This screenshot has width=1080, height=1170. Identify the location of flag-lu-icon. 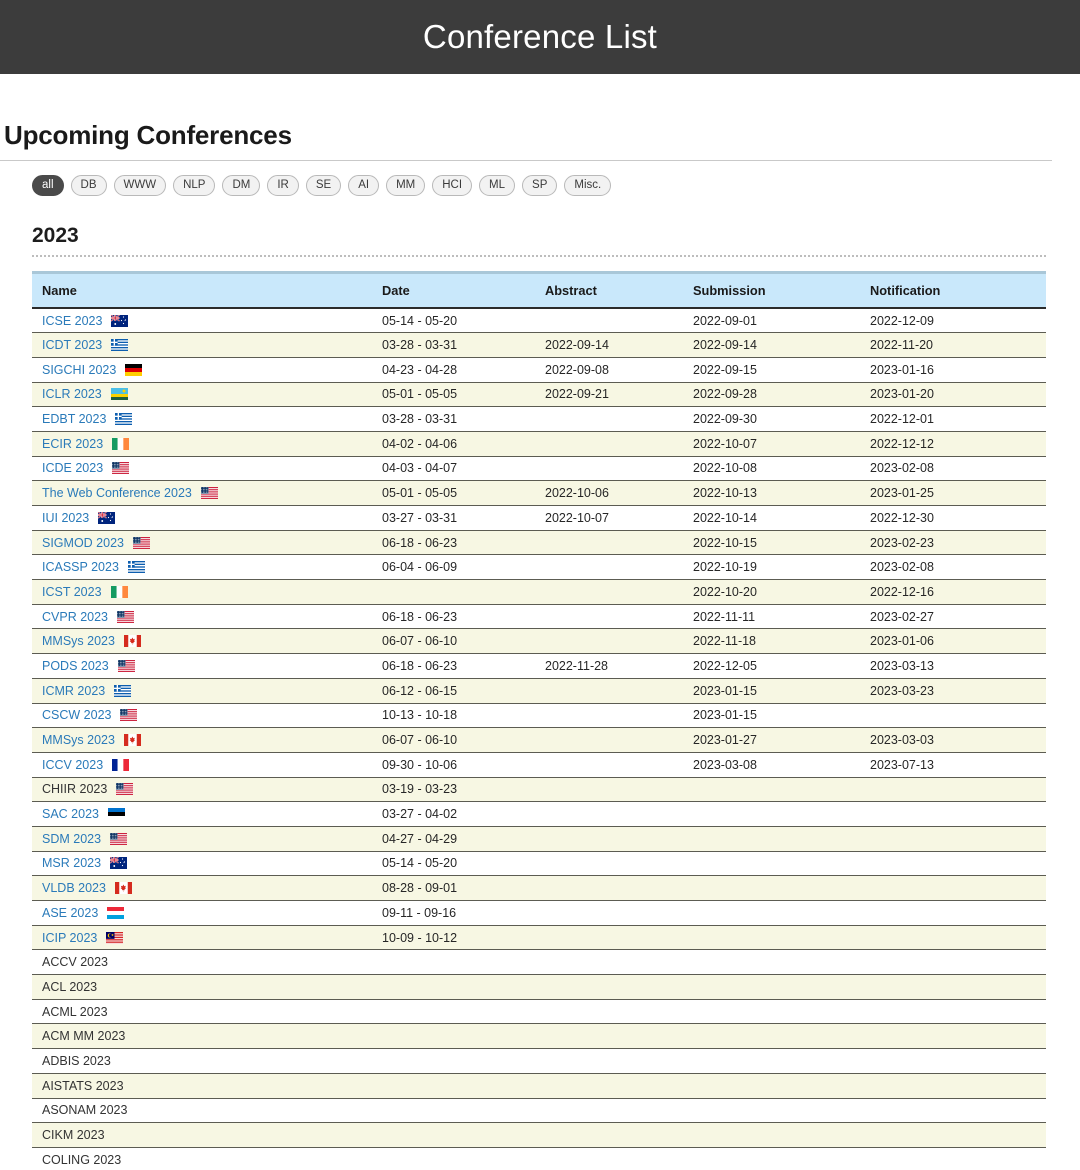
(116, 912).